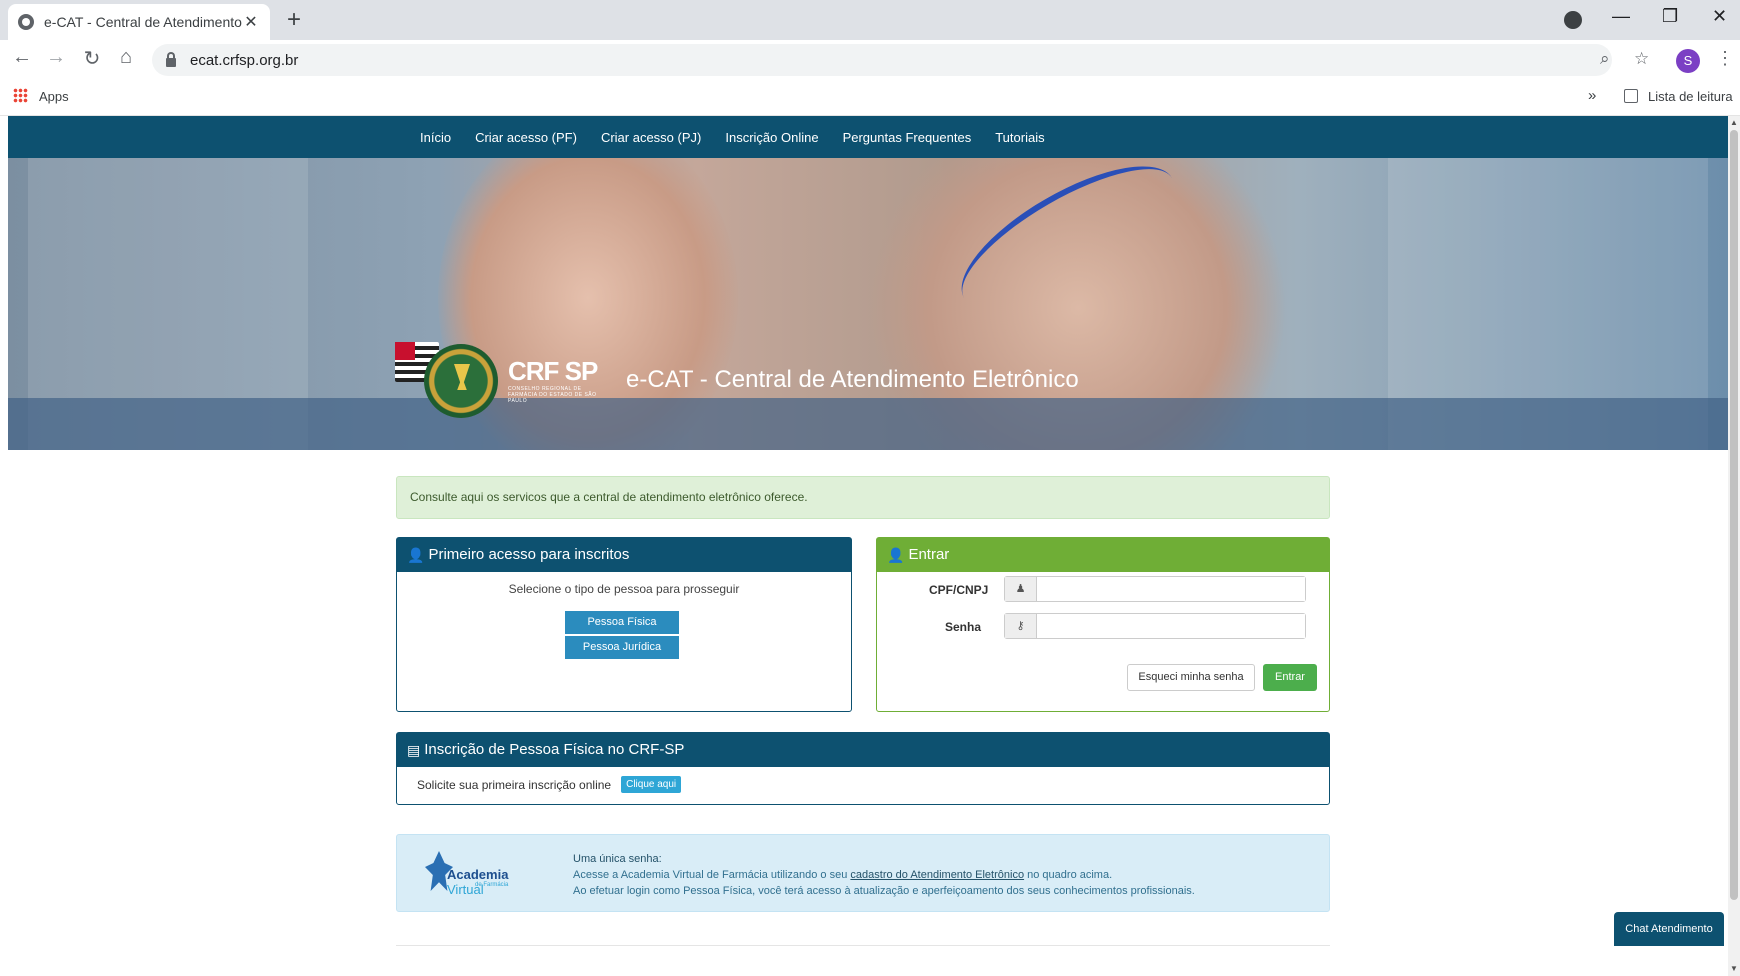  What do you see at coordinates (1171, 626) in the screenshot?
I see `senha-input` at bounding box center [1171, 626].